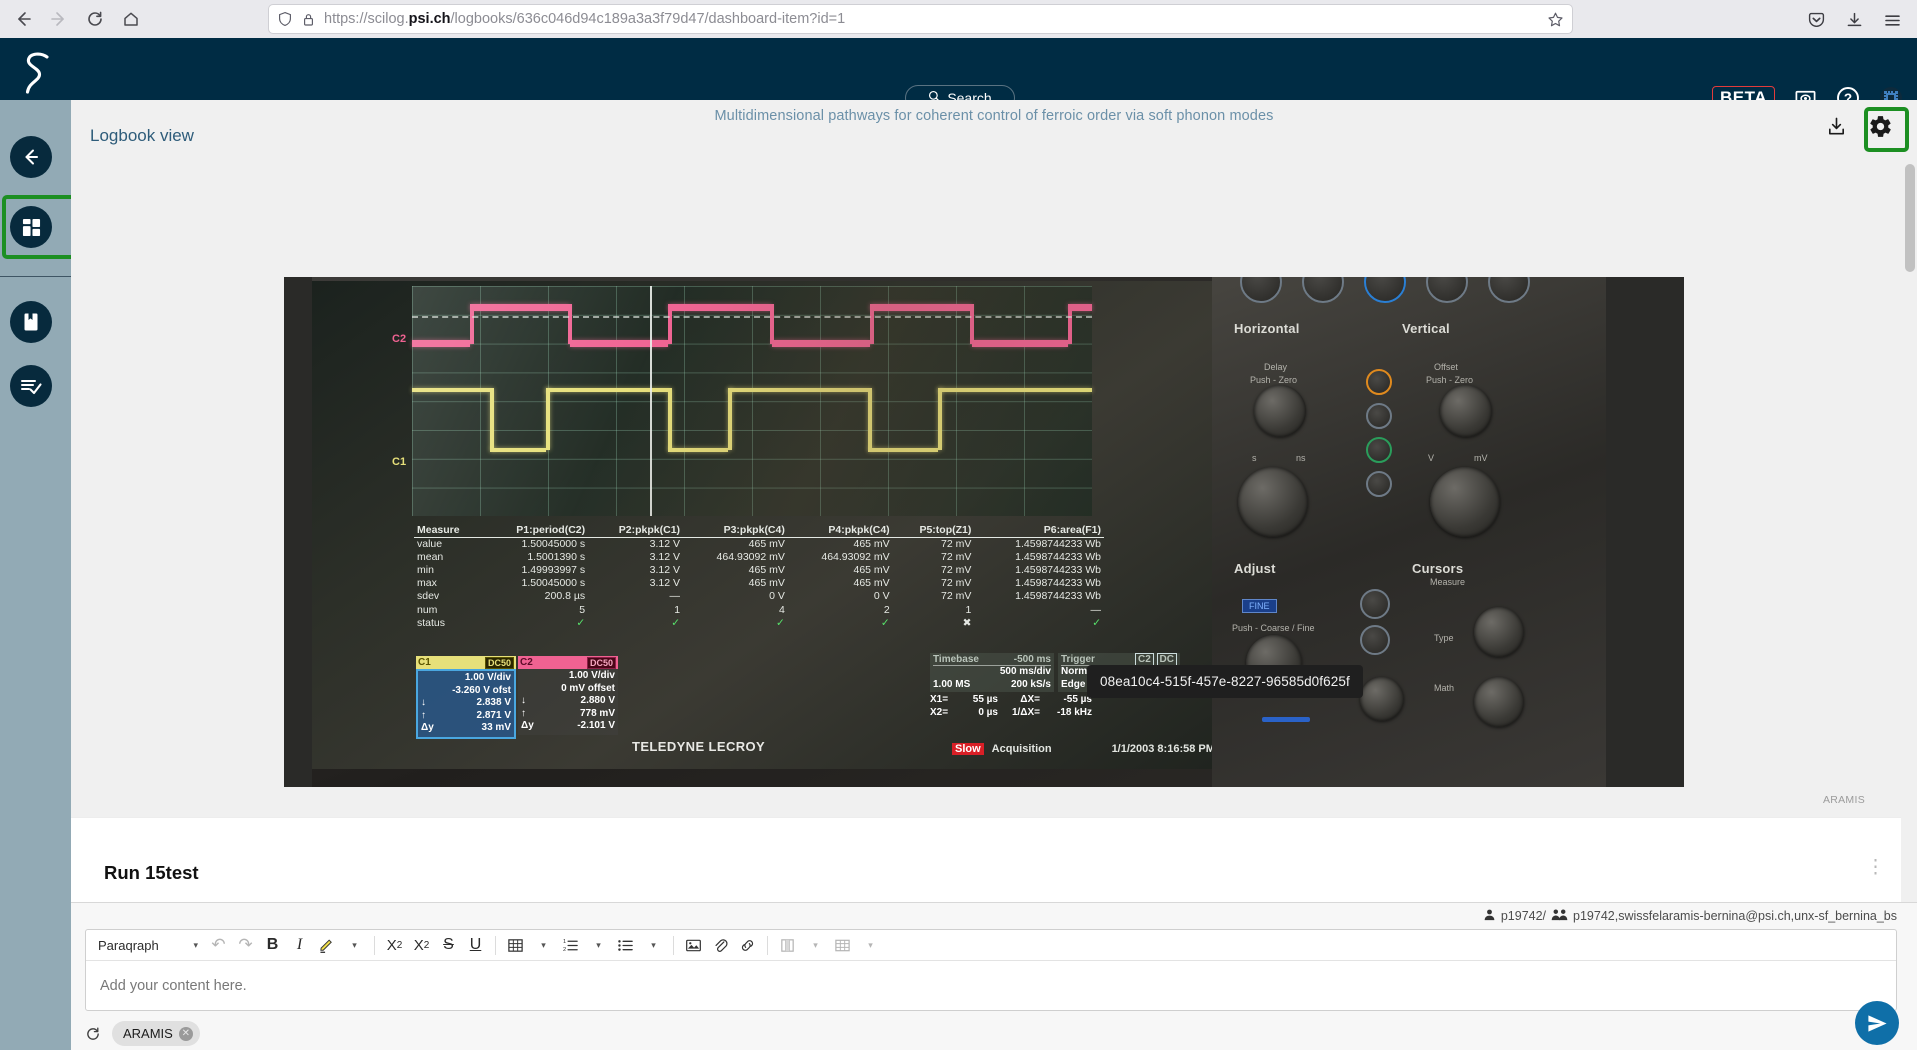 This screenshot has height=1050, width=1917. I want to click on italic-icon: I, so click(299, 945).